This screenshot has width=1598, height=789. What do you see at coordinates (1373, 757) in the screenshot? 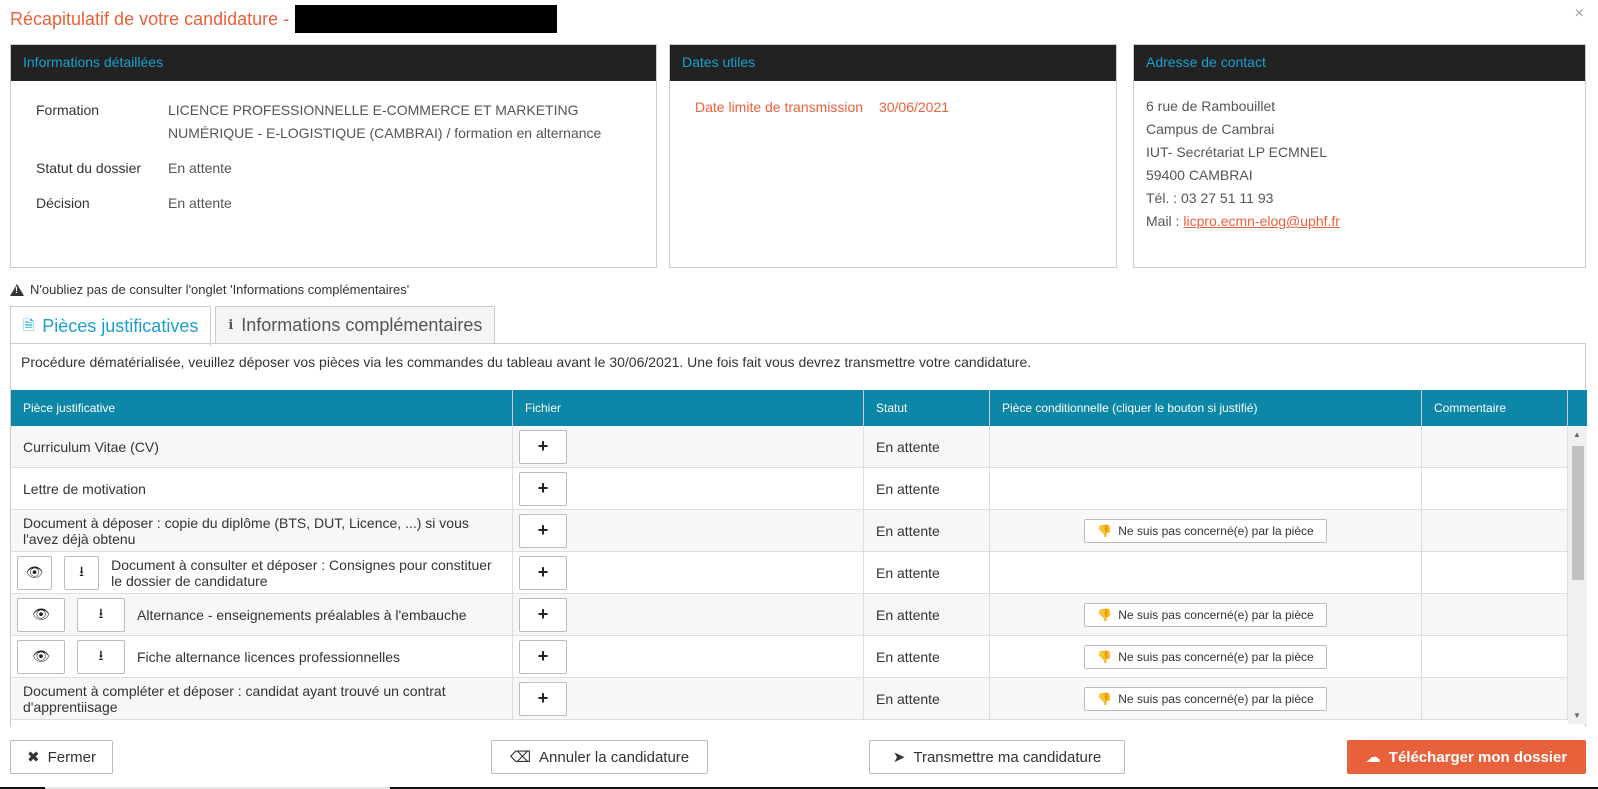
I see `cloud-download-icon: ☁` at bounding box center [1373, 757].